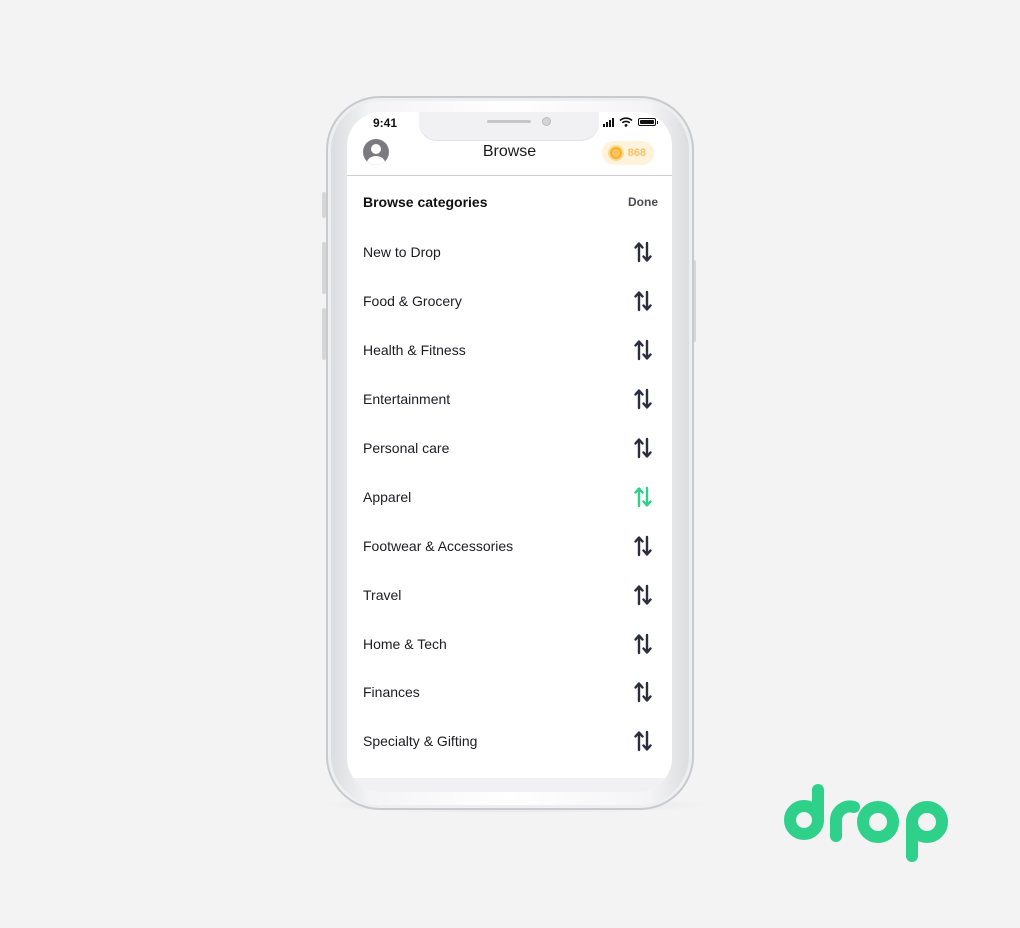  What do you see at coordinates (438, 545) in the screenshot?
I see `category-label: Footwear & Accessories` at bounding box center [438, 545].